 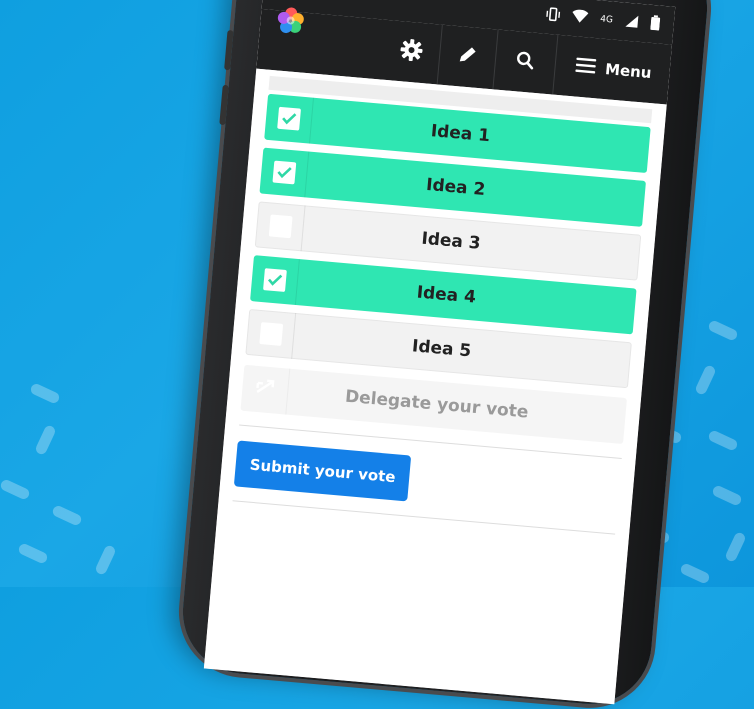 What do you see at coordinates (446, 295) in the screenshot?
I see `option-label: Idea 4` at bounding box center [446, 295].